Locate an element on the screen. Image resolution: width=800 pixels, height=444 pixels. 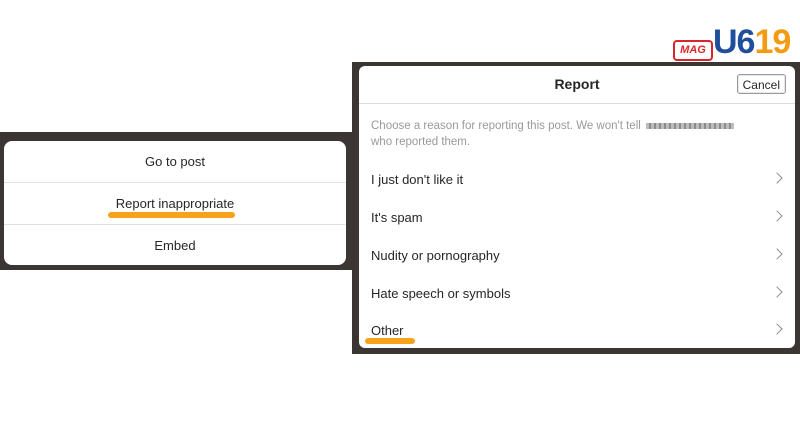
embed-option: Embed is located at coordinates (175, 245).